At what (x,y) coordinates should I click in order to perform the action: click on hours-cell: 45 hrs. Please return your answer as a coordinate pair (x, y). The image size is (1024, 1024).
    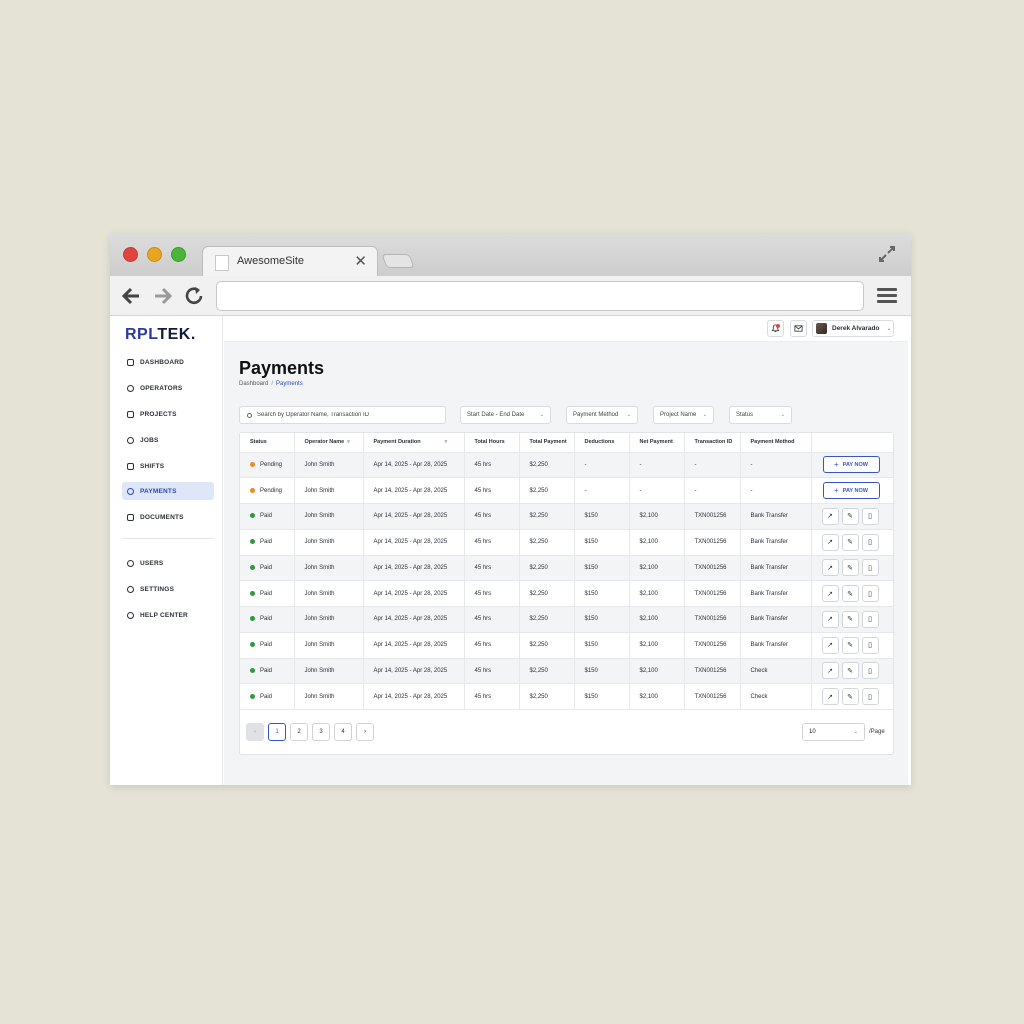
    Looking at the image, I should click on (492, 490).